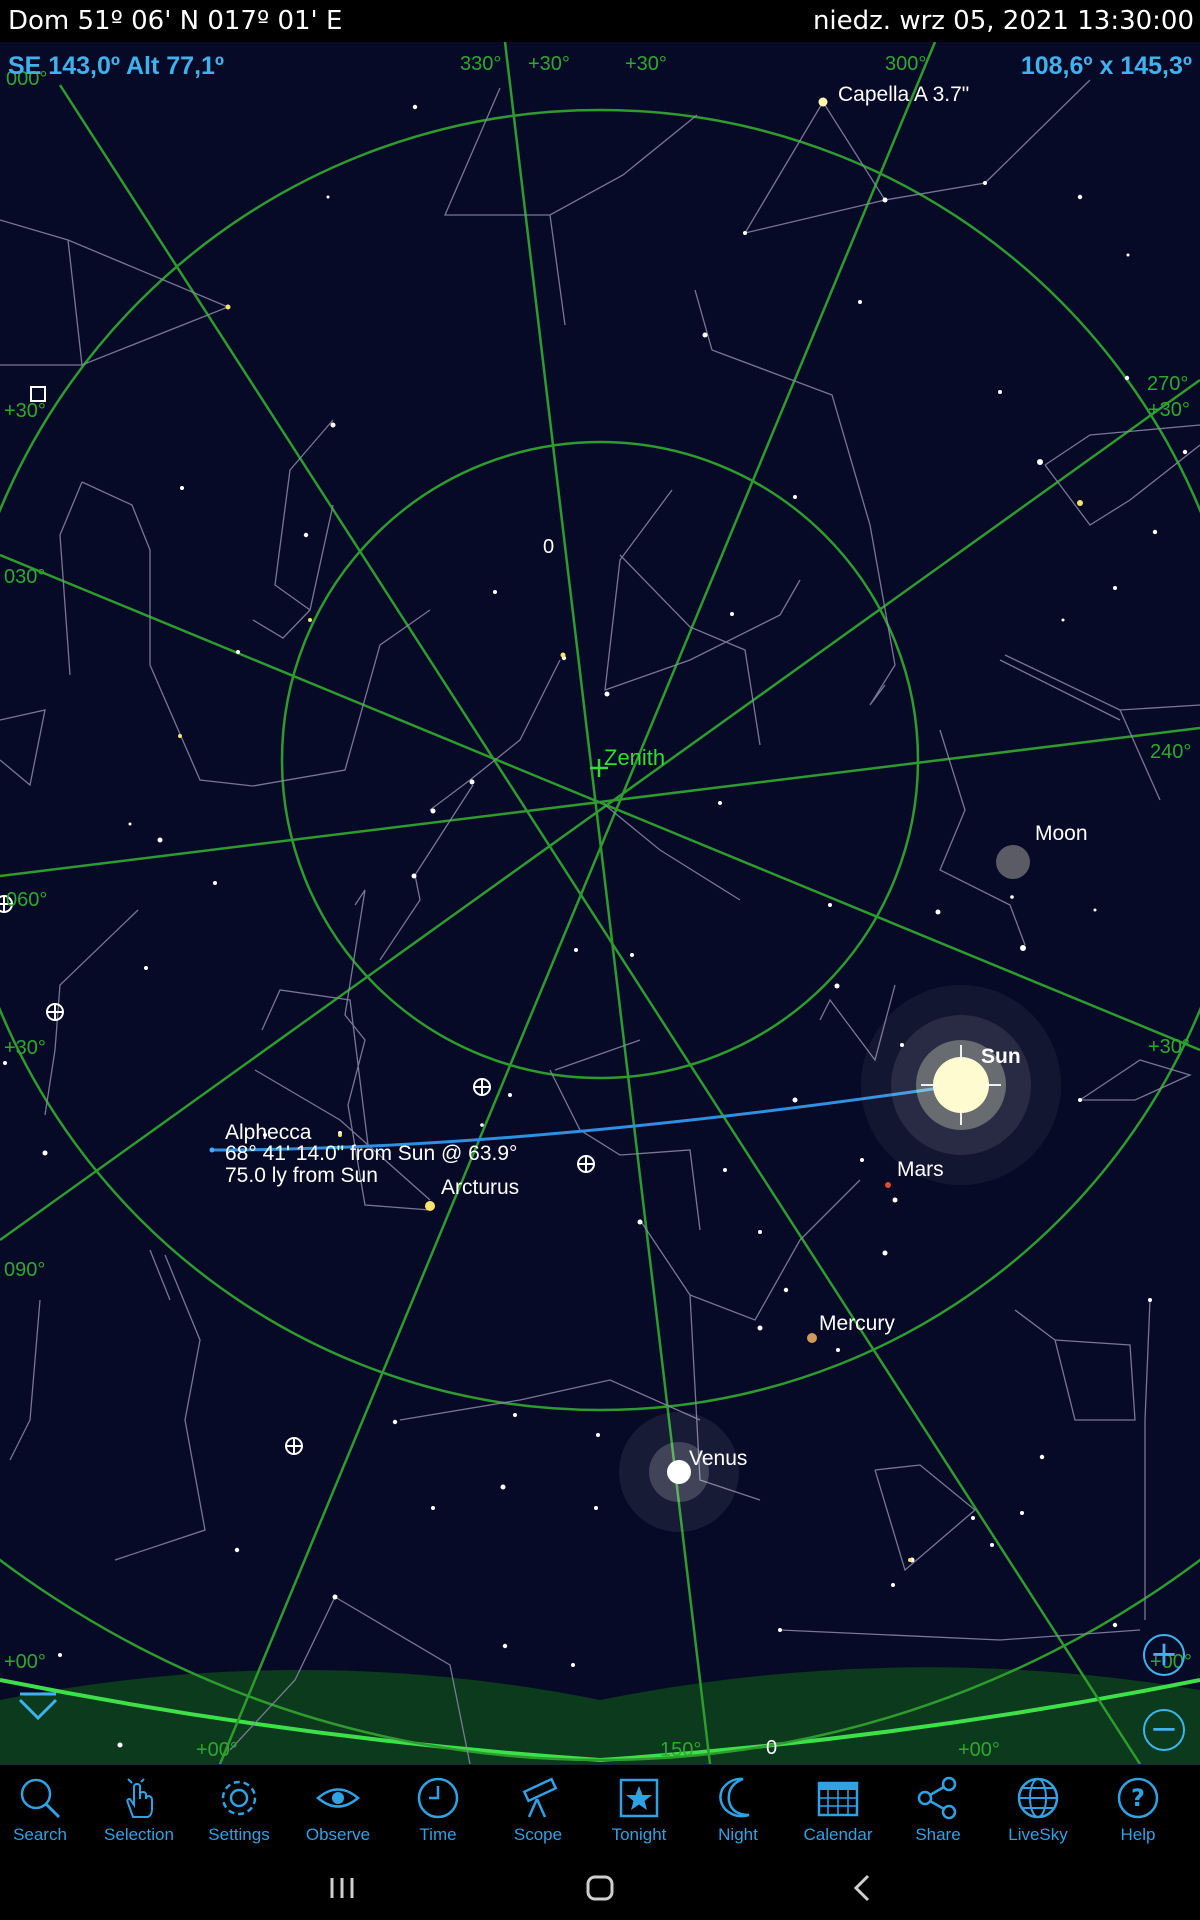  I want to click on grid-label-alt00: +00°, so click(25, 1662).